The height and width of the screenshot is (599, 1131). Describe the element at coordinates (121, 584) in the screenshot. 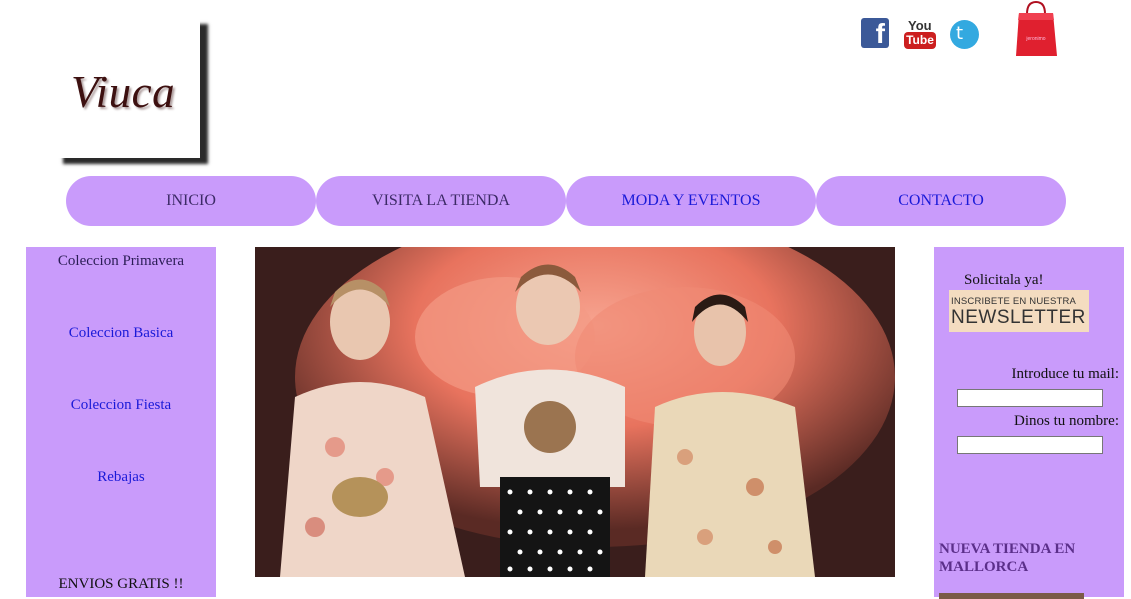

I see `free-shipping-notice: ENVIOS GRATIS !!` at that location.